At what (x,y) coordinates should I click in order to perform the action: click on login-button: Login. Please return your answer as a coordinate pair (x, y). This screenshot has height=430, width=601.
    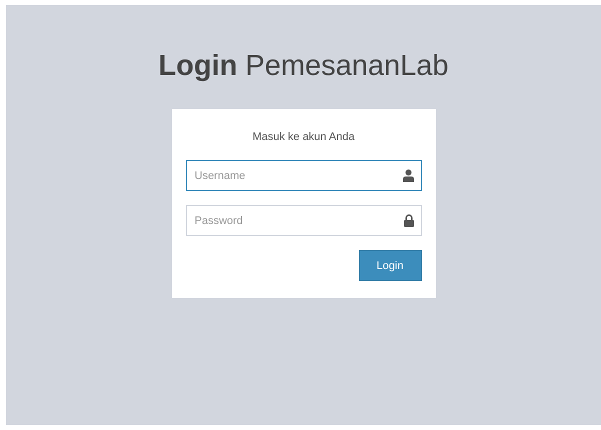
    Looking at the image, I should click on (390, 266).